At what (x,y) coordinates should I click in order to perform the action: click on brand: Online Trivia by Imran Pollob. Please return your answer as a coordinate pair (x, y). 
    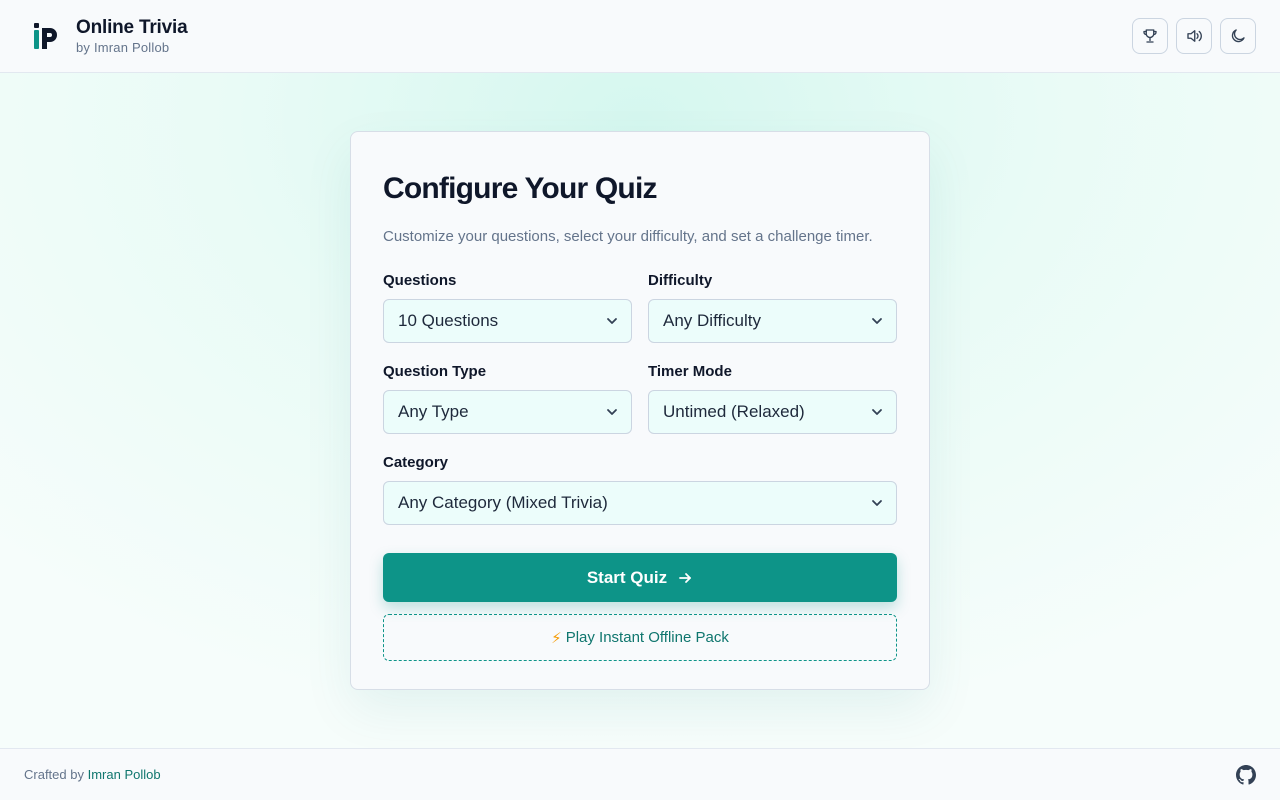
    Looking at the image, I should click on (110, 36).